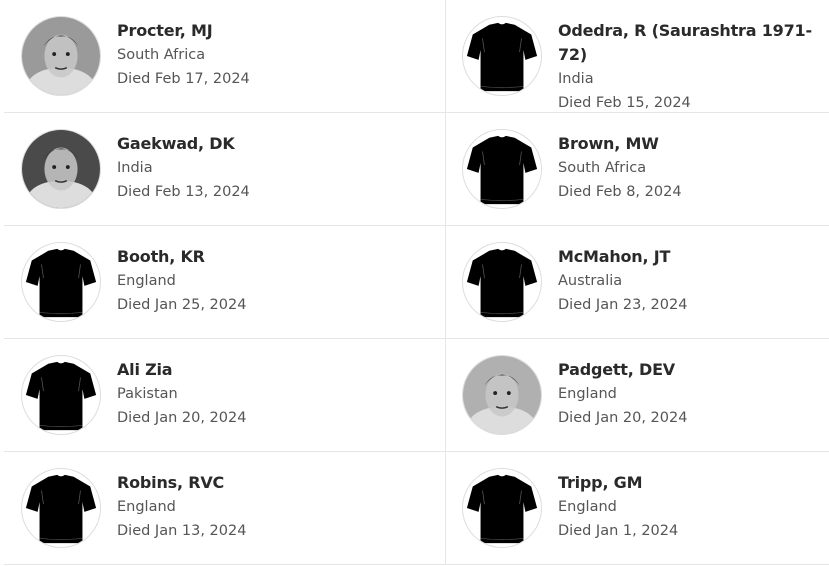  What do you see at coordinates (181, 483) in the screenshot?
I see `player-name: Robins, RVC` at bounding box center [181, 483].